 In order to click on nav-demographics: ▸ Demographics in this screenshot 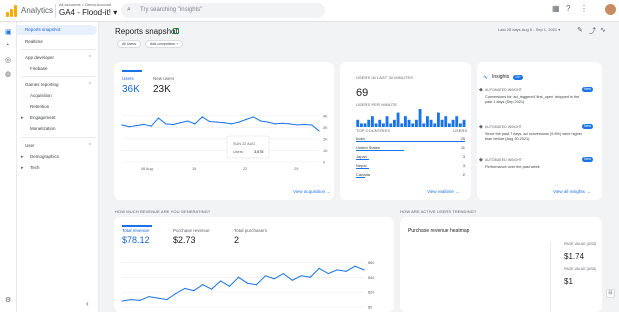, I will do `click(57, 157)`.